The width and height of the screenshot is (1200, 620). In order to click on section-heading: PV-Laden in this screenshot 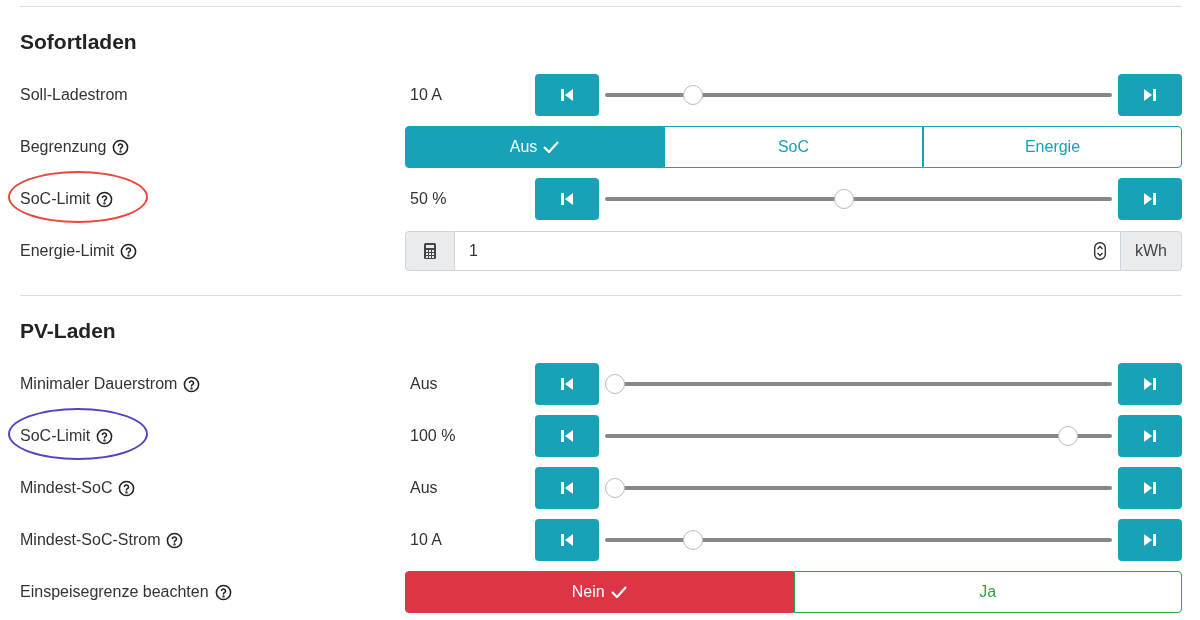, I will do `click(68, 331)`.